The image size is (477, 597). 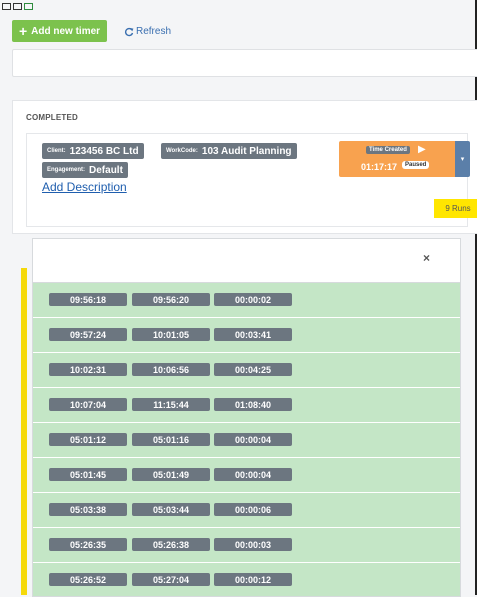 What do you see at coordinates (171, 474) in the screenshot?
I see `run-end-time: 05:01:49` at bounding box center [171, 474].